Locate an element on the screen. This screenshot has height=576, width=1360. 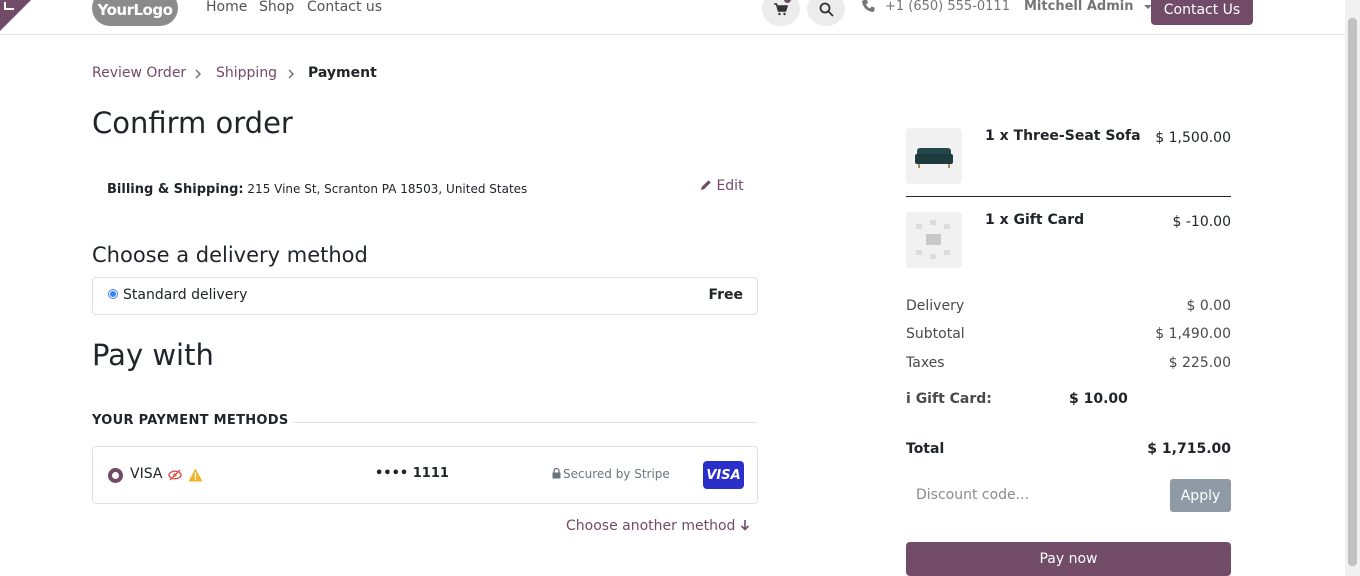
pay-with-heading: Pay with is located at coordinates (153, 355).